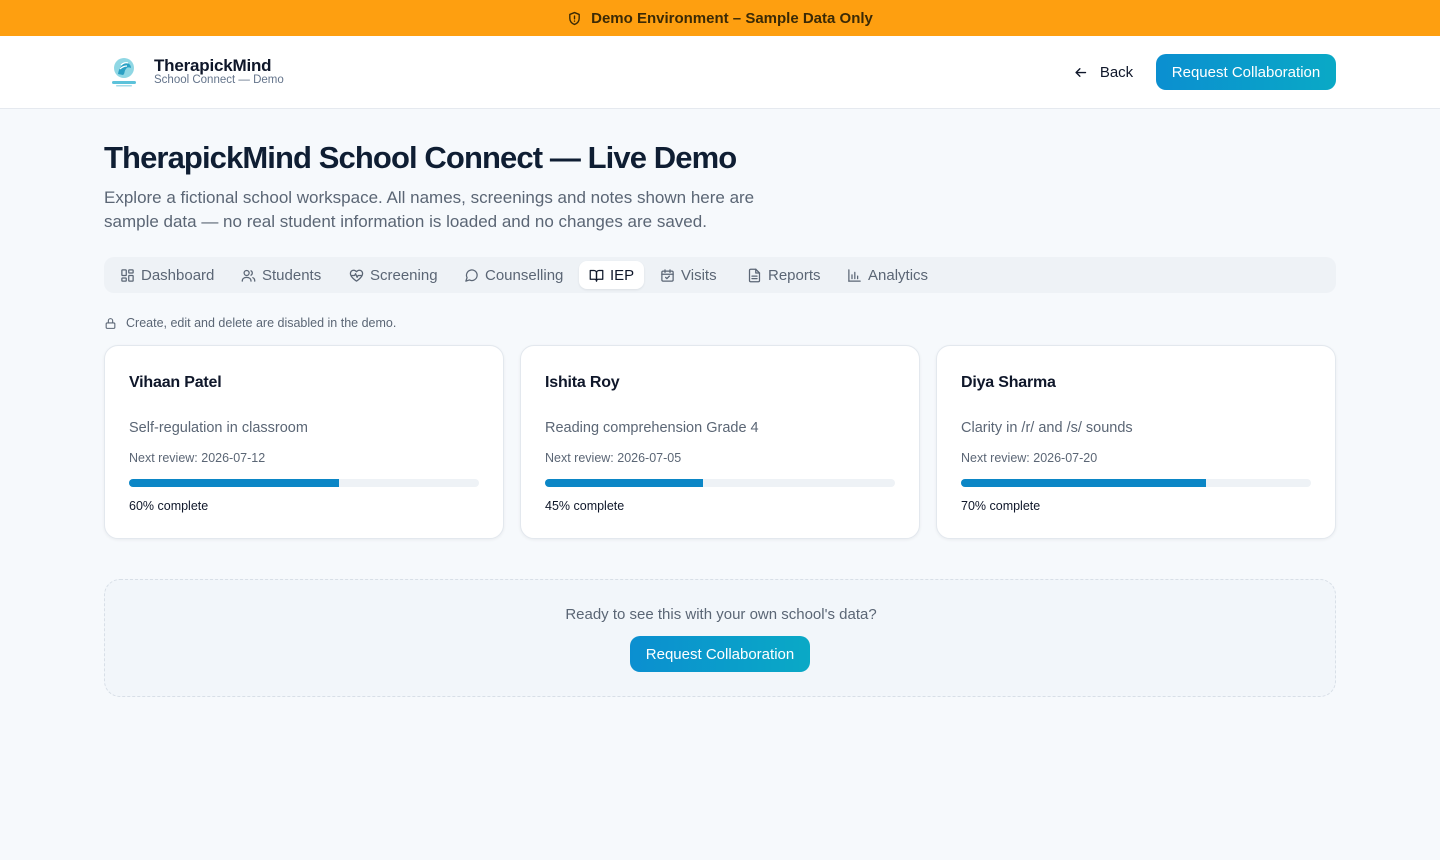 The image size is (1440, 860). Describe the element at coordinates (585, 506) in the screenshot. I see `progress-label: 45% complete` at that location.